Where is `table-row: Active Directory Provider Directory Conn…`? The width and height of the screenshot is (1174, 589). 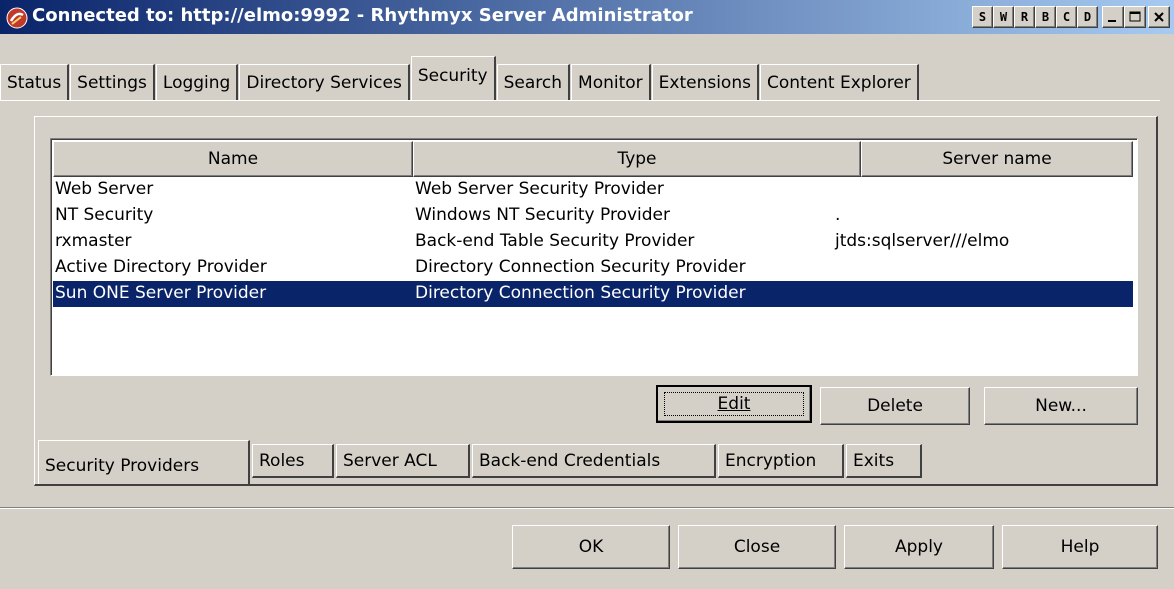 table-row: Active Directory Provider Directory Conn… is located at coordinates (593, 268).